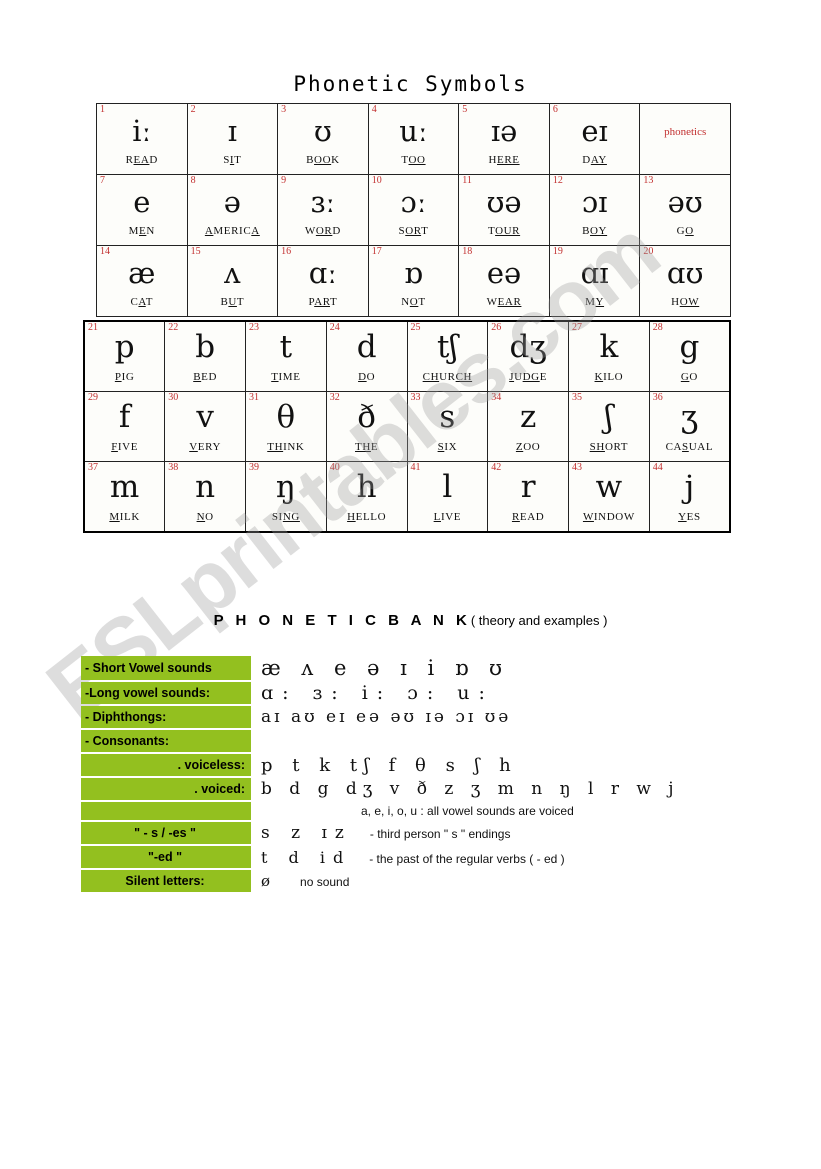 This screenshot has width=821, height=1169. What do you see at coordinates (689, 426) in the screenshot?
I see `consonant-cell: 36 ʒ CASUAL` at bounding box center [689, 426].